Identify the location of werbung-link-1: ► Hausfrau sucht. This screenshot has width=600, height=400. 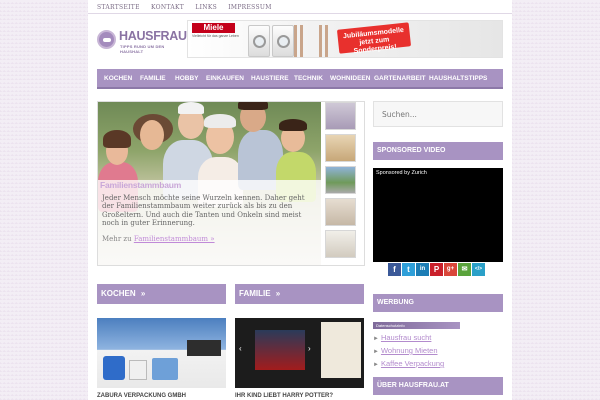
(408, 338).